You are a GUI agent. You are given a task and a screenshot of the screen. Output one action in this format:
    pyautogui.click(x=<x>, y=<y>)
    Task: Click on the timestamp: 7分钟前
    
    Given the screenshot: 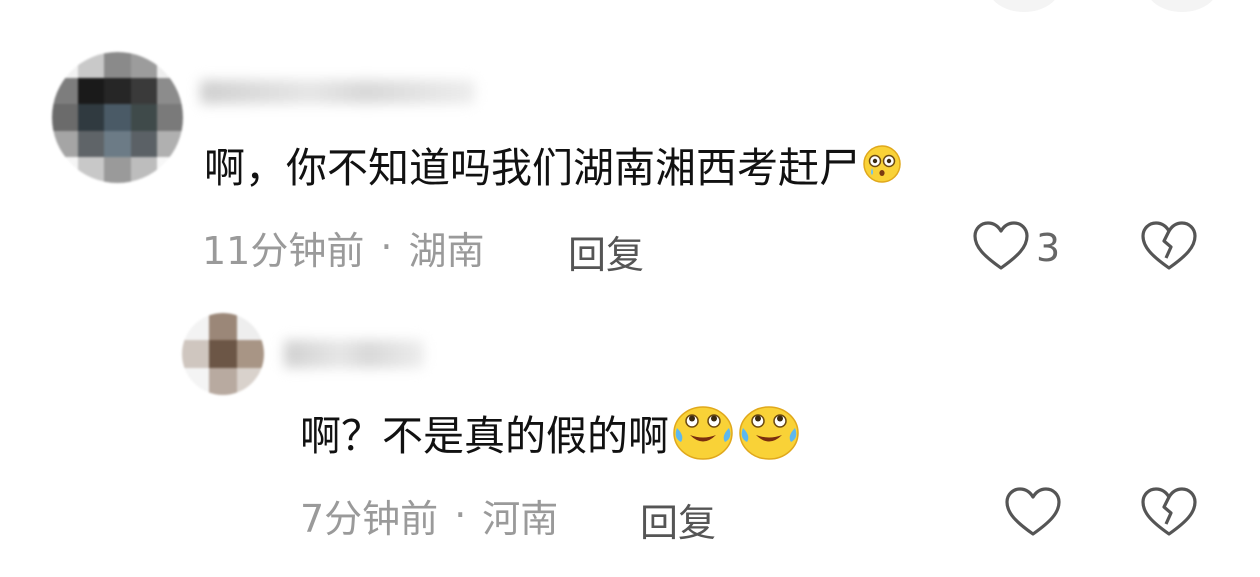 What is the action you would take?
    pyautogui.click(x=369, y=518)
    